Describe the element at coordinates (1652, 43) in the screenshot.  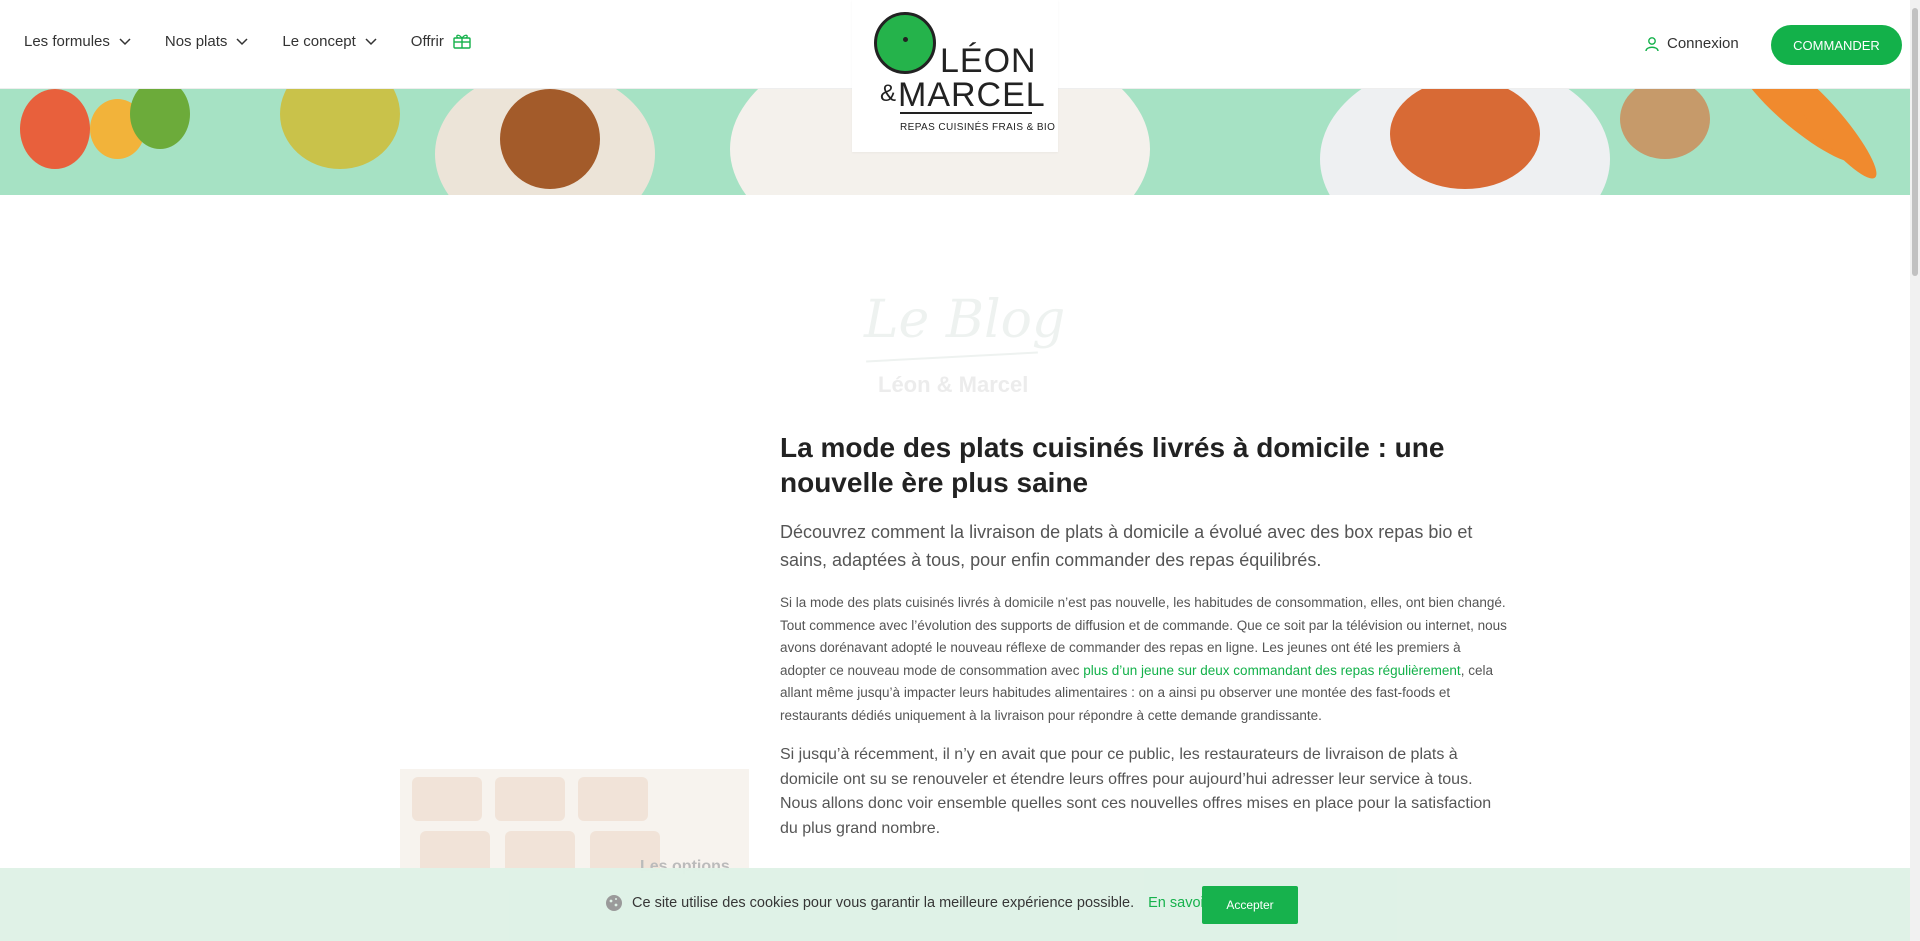
I see `user-icon` at that location.